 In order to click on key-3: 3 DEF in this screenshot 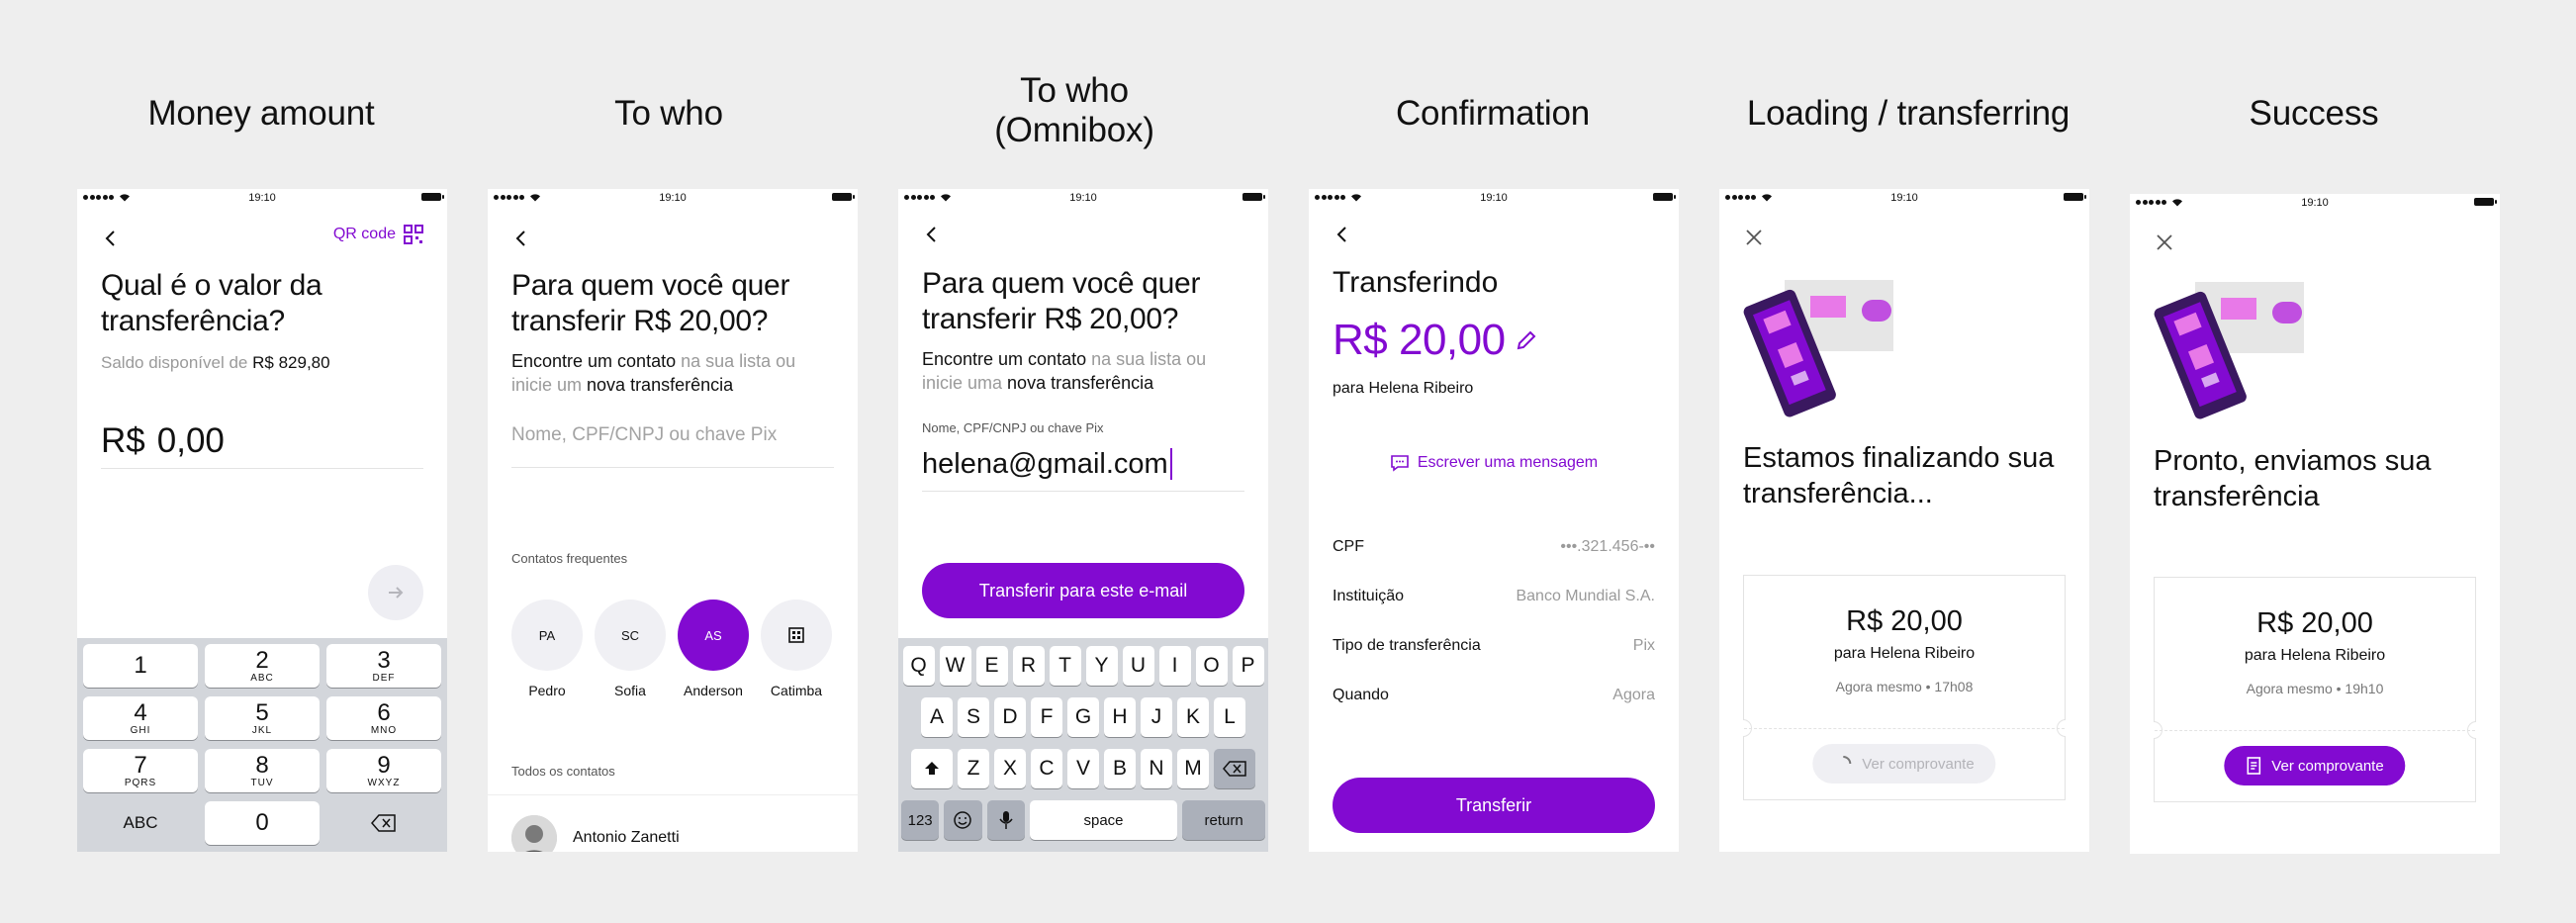, I will do `click(383, 666)`.